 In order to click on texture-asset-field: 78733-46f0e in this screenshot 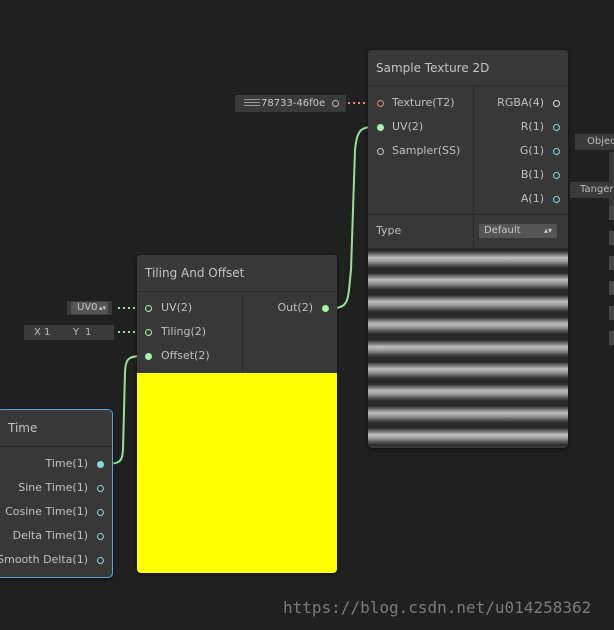, I will do `click(290, 103)`.